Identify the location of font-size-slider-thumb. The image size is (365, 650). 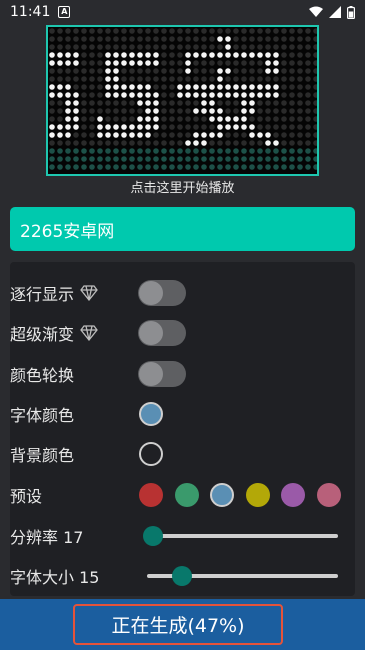
(182, 576).